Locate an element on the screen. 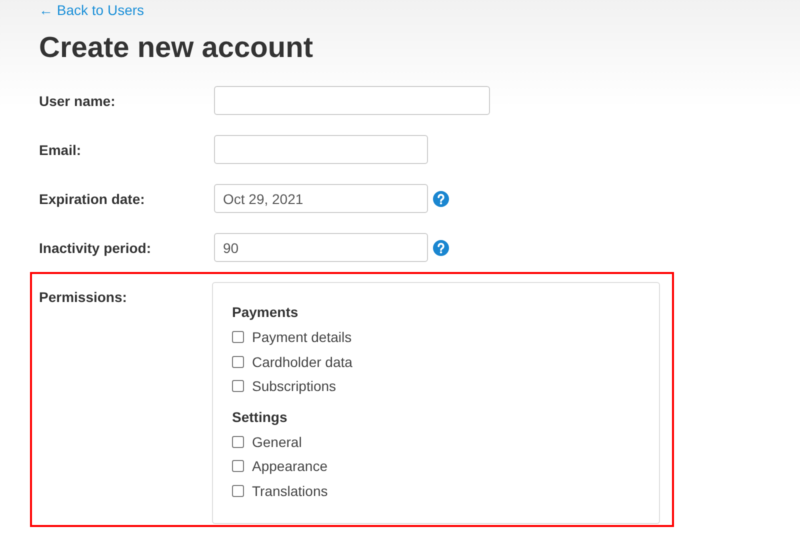 This screenshot has height=547, width=800. field-label: Permissions: is located at coordinates (83, 297).